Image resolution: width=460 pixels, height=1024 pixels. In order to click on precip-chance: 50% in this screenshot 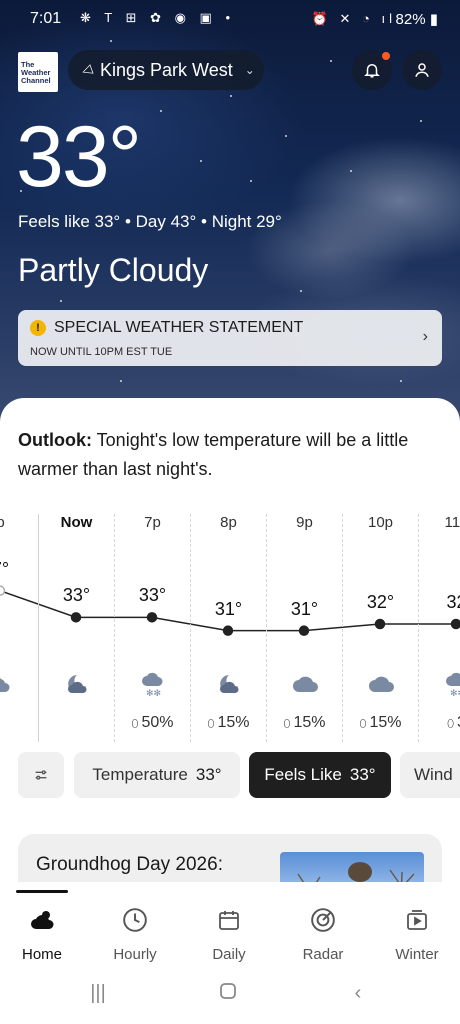, I will do `click(157, 722)`.